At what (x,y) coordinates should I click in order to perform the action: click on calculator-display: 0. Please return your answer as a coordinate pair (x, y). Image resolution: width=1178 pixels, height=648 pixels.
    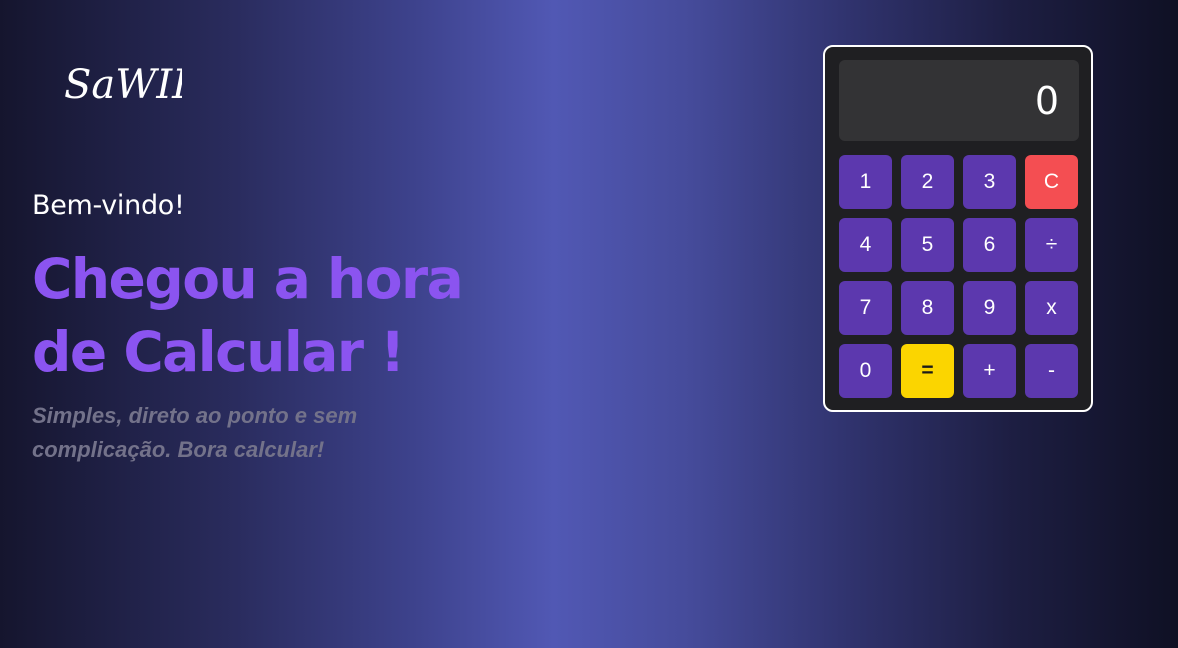
    Looking at the image, I should click on (959, 100).